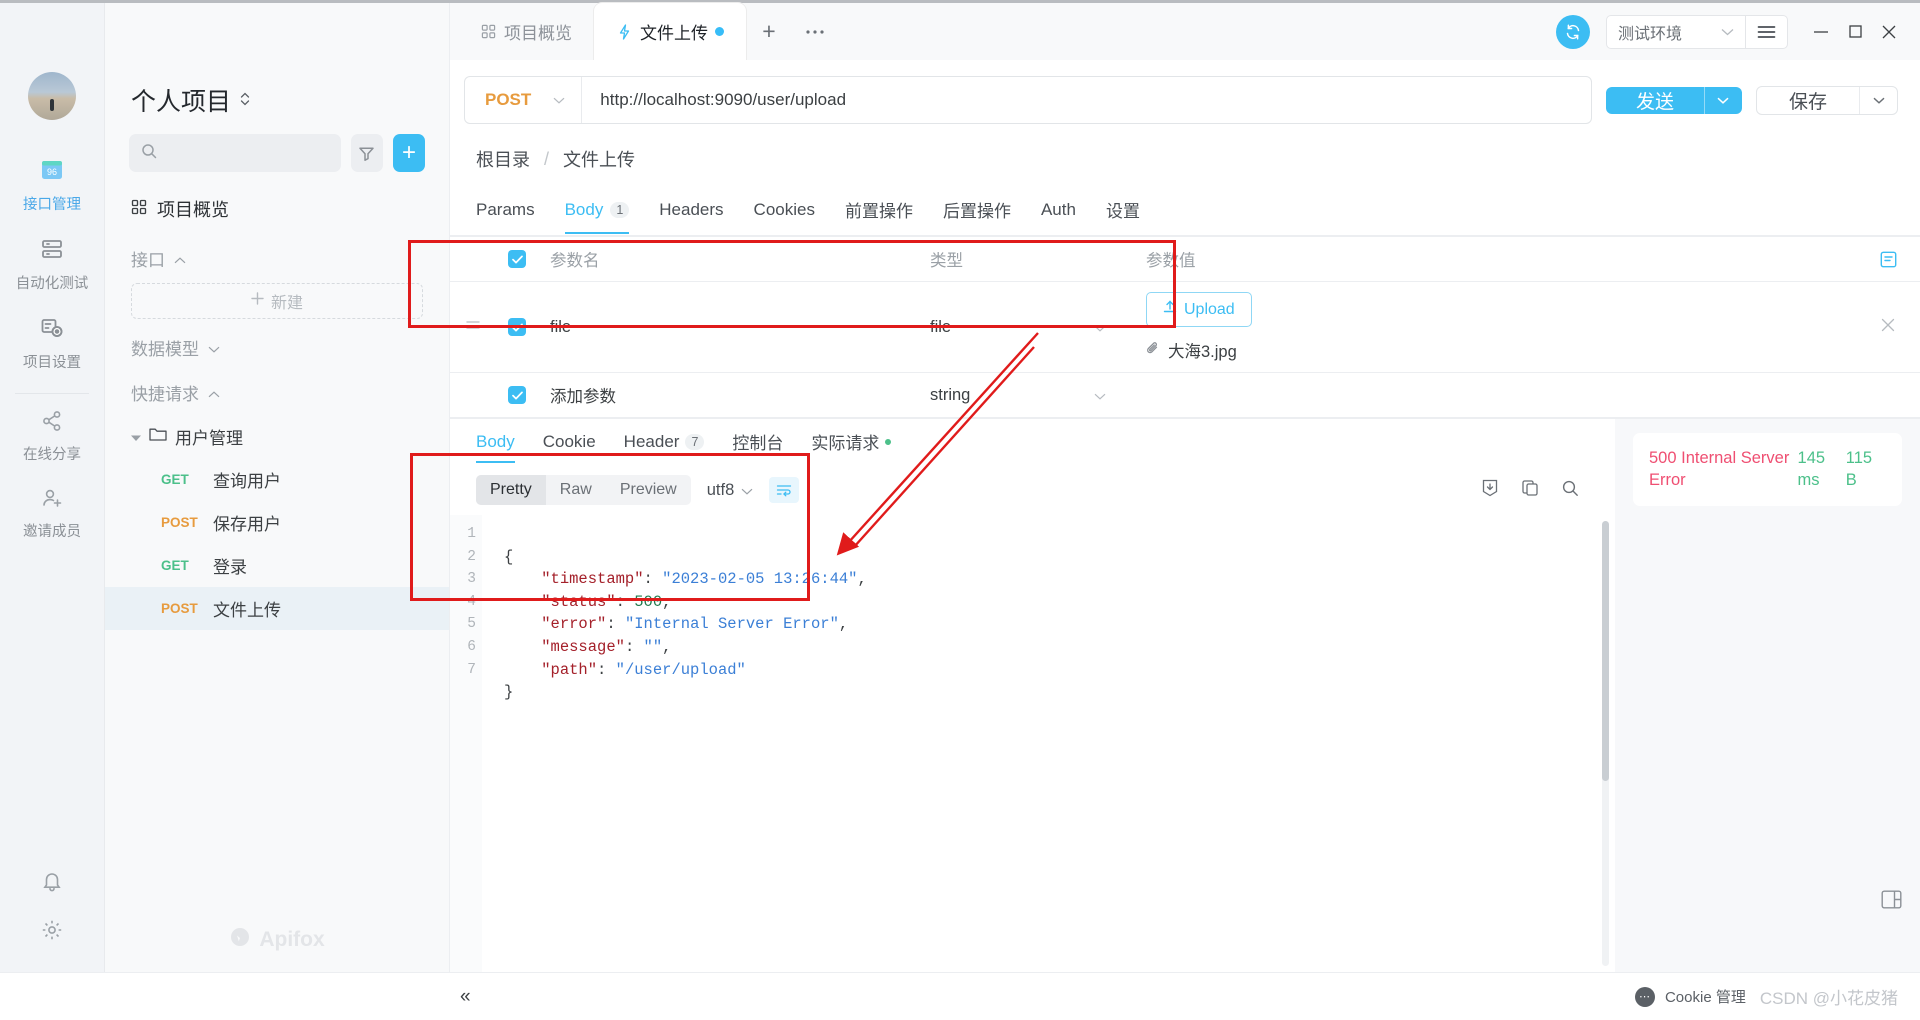 This screenshot has height=1020, width=1920. I want to click on add-button: +, so click(409, 153).